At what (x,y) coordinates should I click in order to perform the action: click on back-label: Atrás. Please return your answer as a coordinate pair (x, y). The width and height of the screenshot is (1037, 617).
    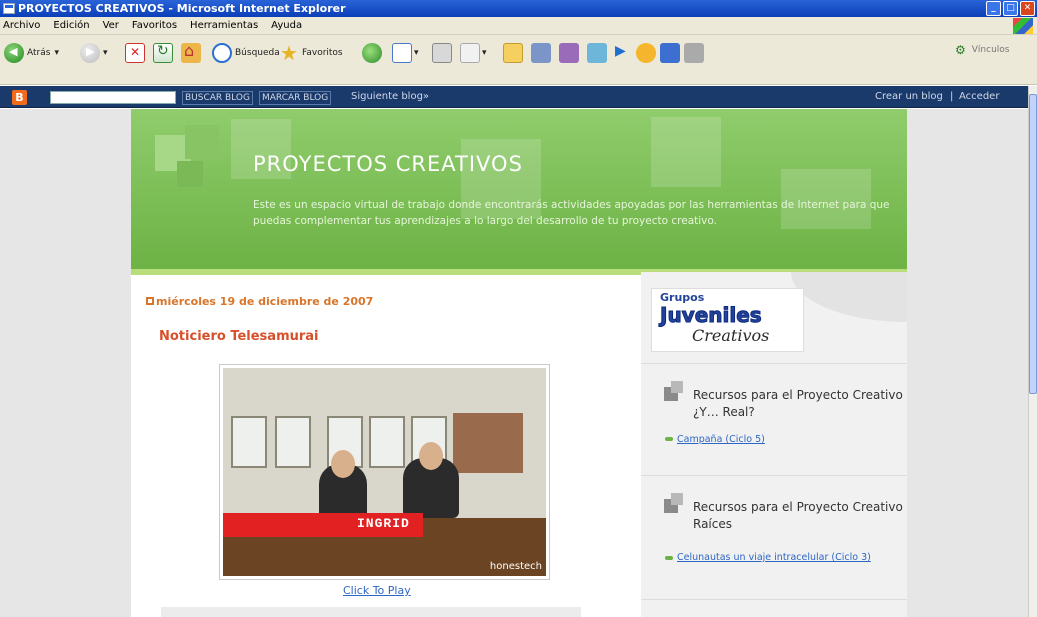
    Looking at the image, I should click on (39, 53).